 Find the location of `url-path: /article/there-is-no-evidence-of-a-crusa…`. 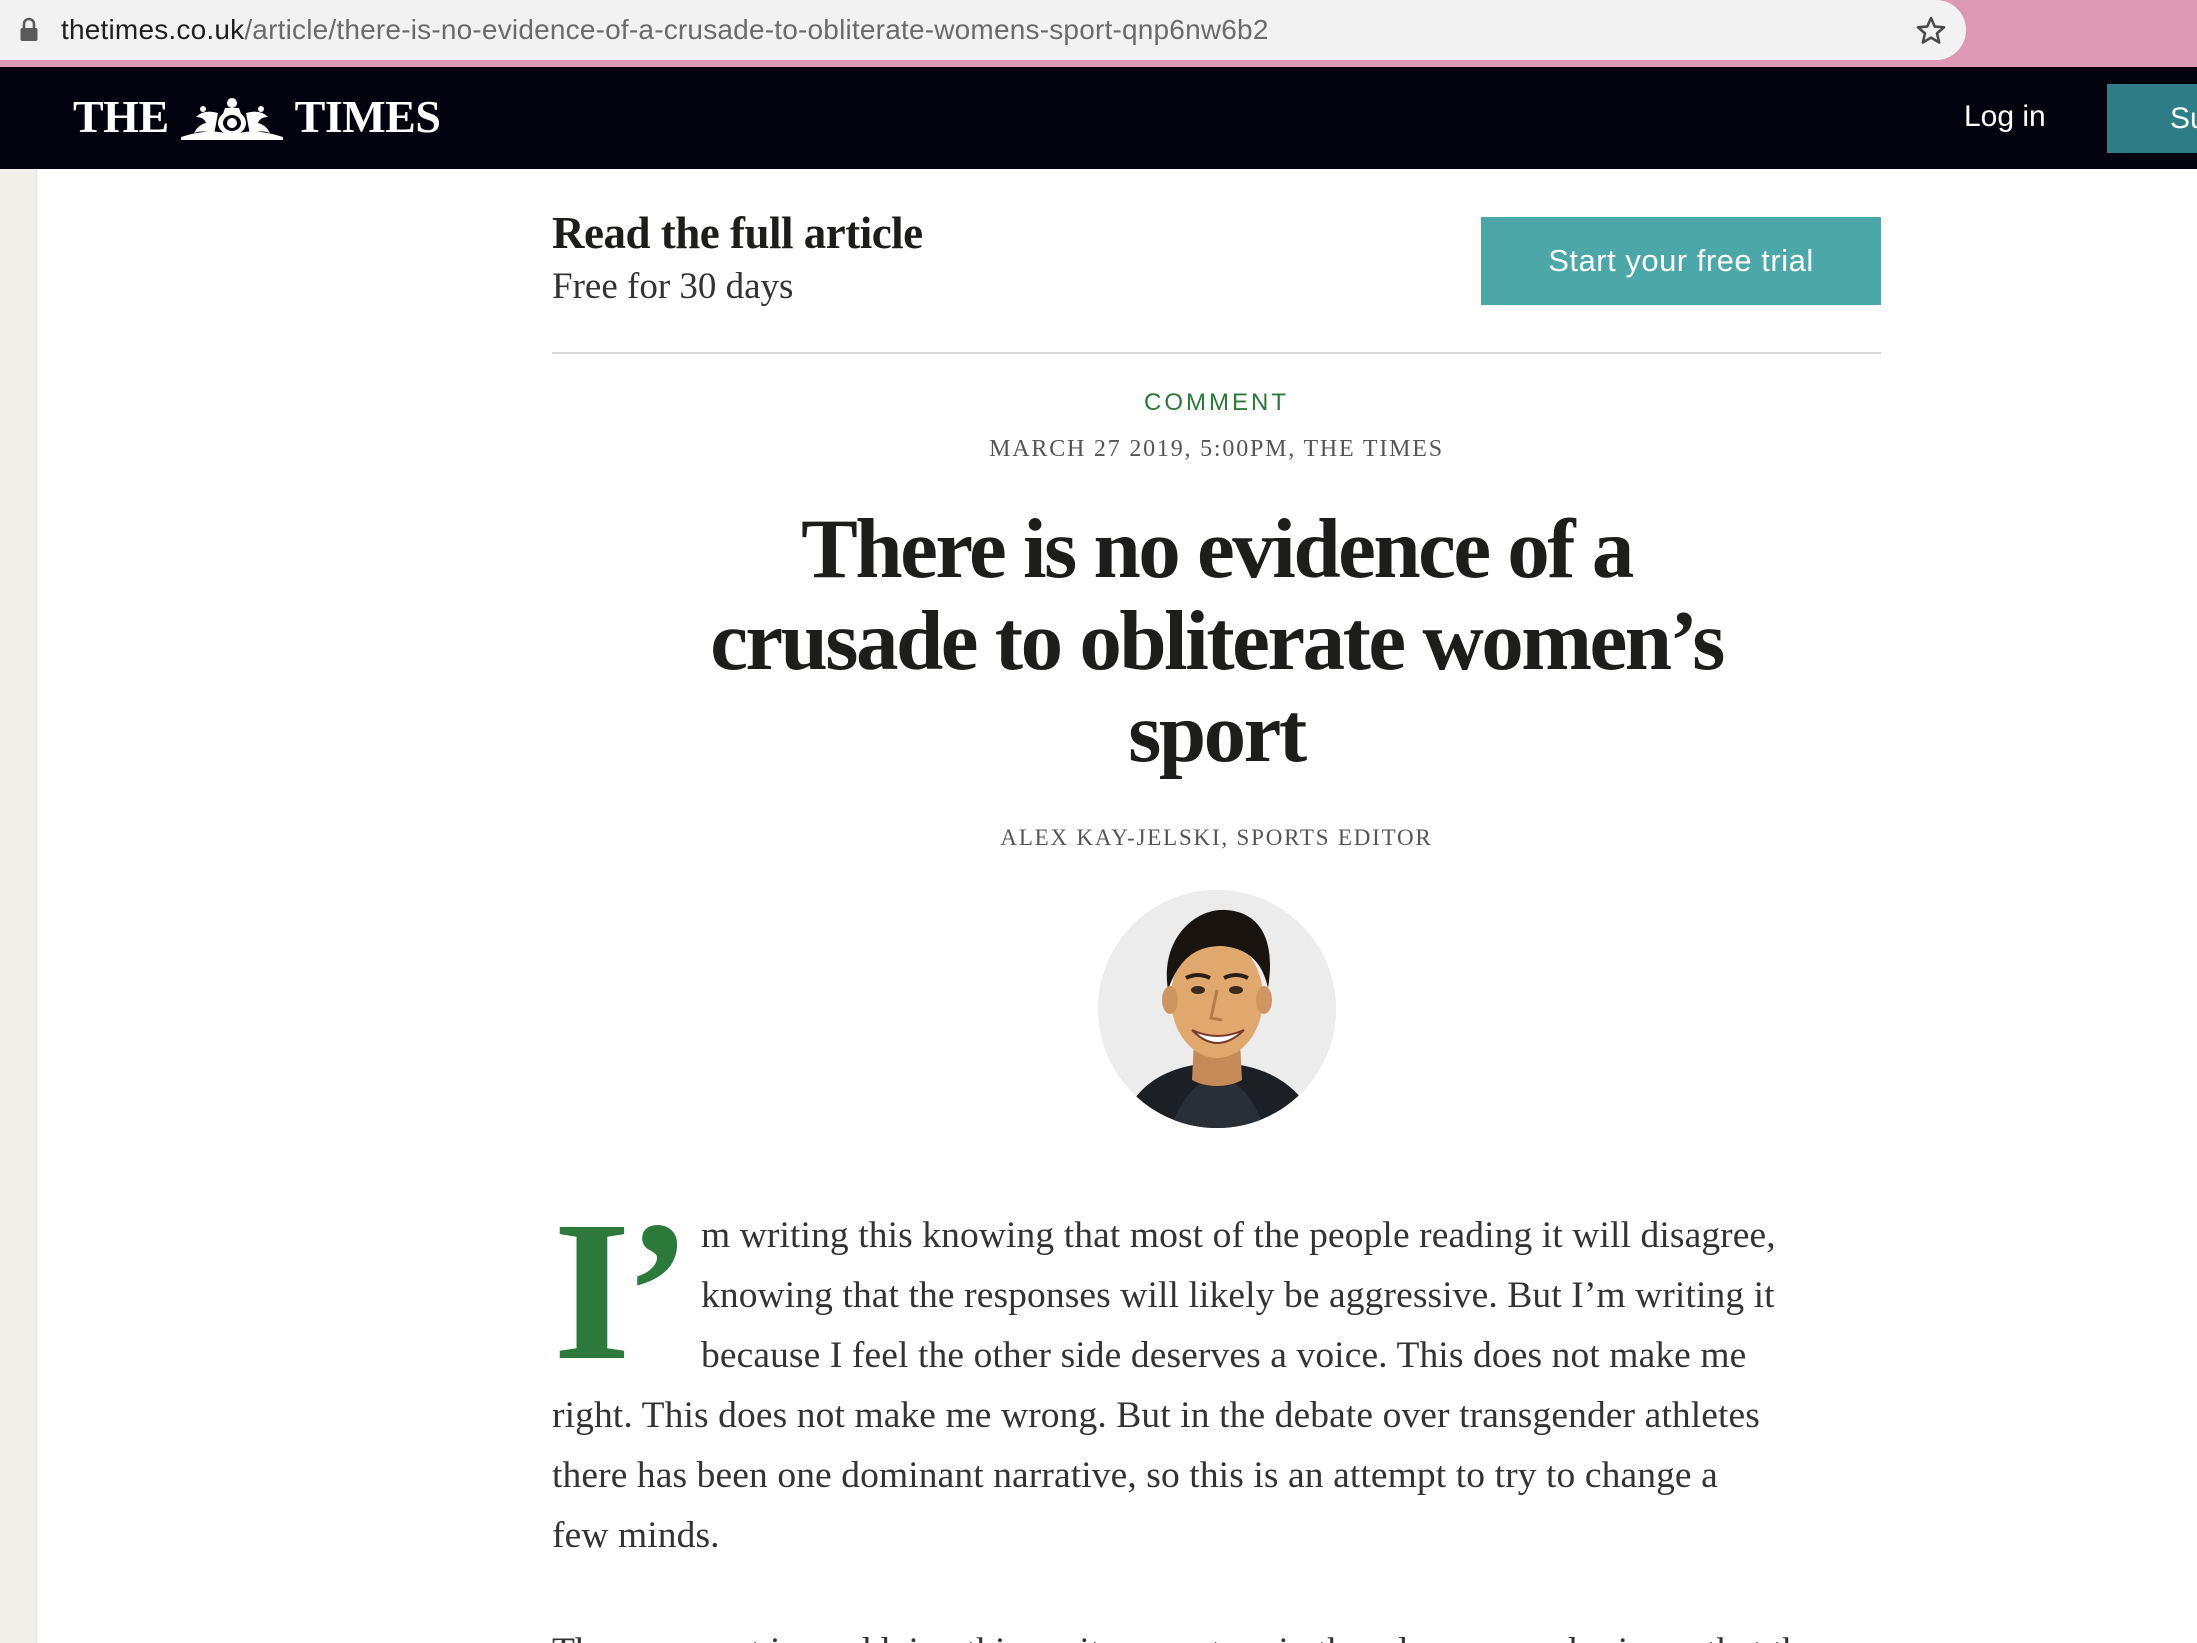

url-path: /article/there-is-no-evidence-of-a-crusa… is located at coordinates (756, 29).